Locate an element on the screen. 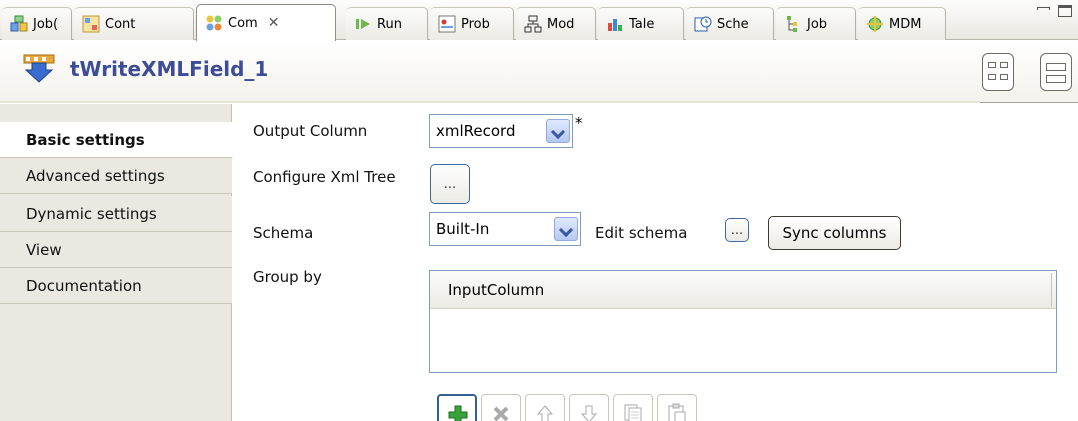 Image resolution: width=1078 pixels, height=421 pixels. output-column-value: xmlRecord is located at coordinates (476, 131).